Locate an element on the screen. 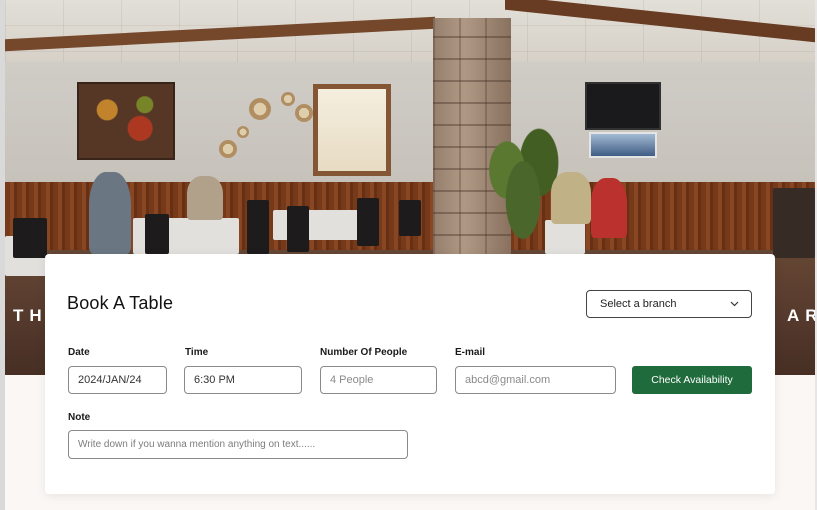 The height and width of the screenshot is (510, 817). people-field: 4 People is located at coordinates (378, 380).